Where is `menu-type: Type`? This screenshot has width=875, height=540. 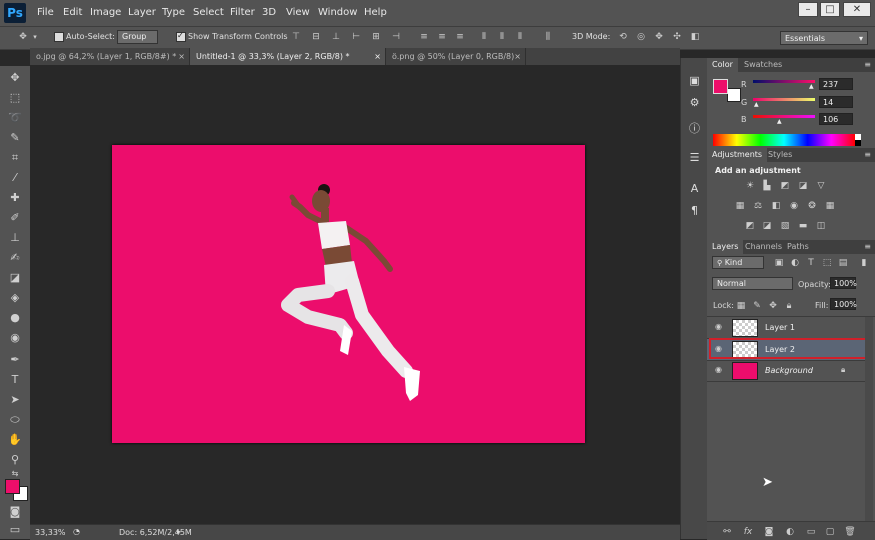
menu-type: Type is located at coordinates (173, 12).